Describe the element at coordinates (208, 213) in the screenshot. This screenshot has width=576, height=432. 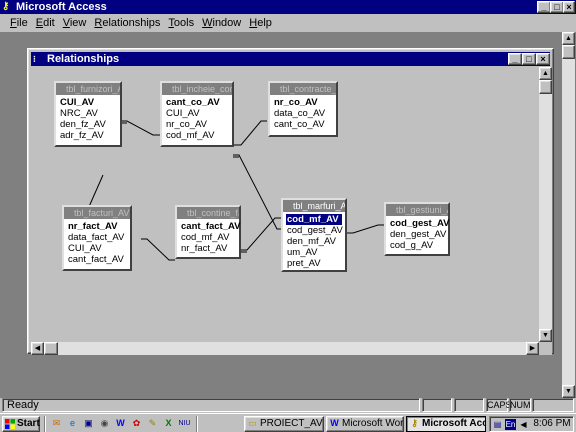
I see `table-title: tbl_contine_fact` at that location.